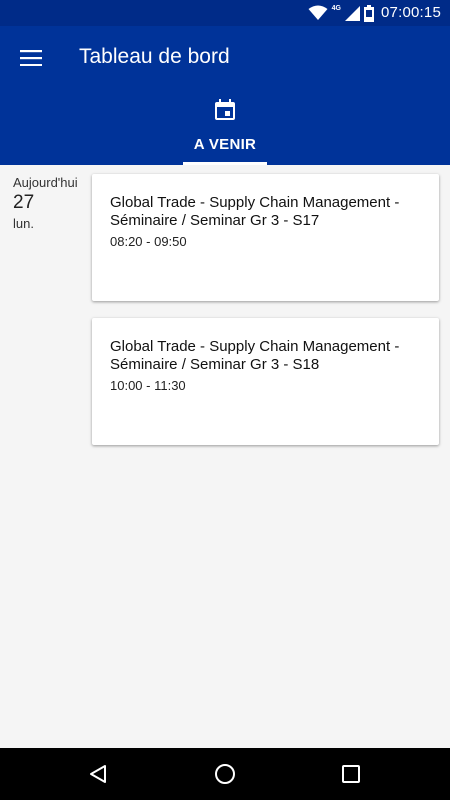 Image resolution: width=450 pixels, height=800 pixels. What do you see at coordinates (225, 109) in the screenshot?
I see `calendar-icon` at bounding box center [225, 109].